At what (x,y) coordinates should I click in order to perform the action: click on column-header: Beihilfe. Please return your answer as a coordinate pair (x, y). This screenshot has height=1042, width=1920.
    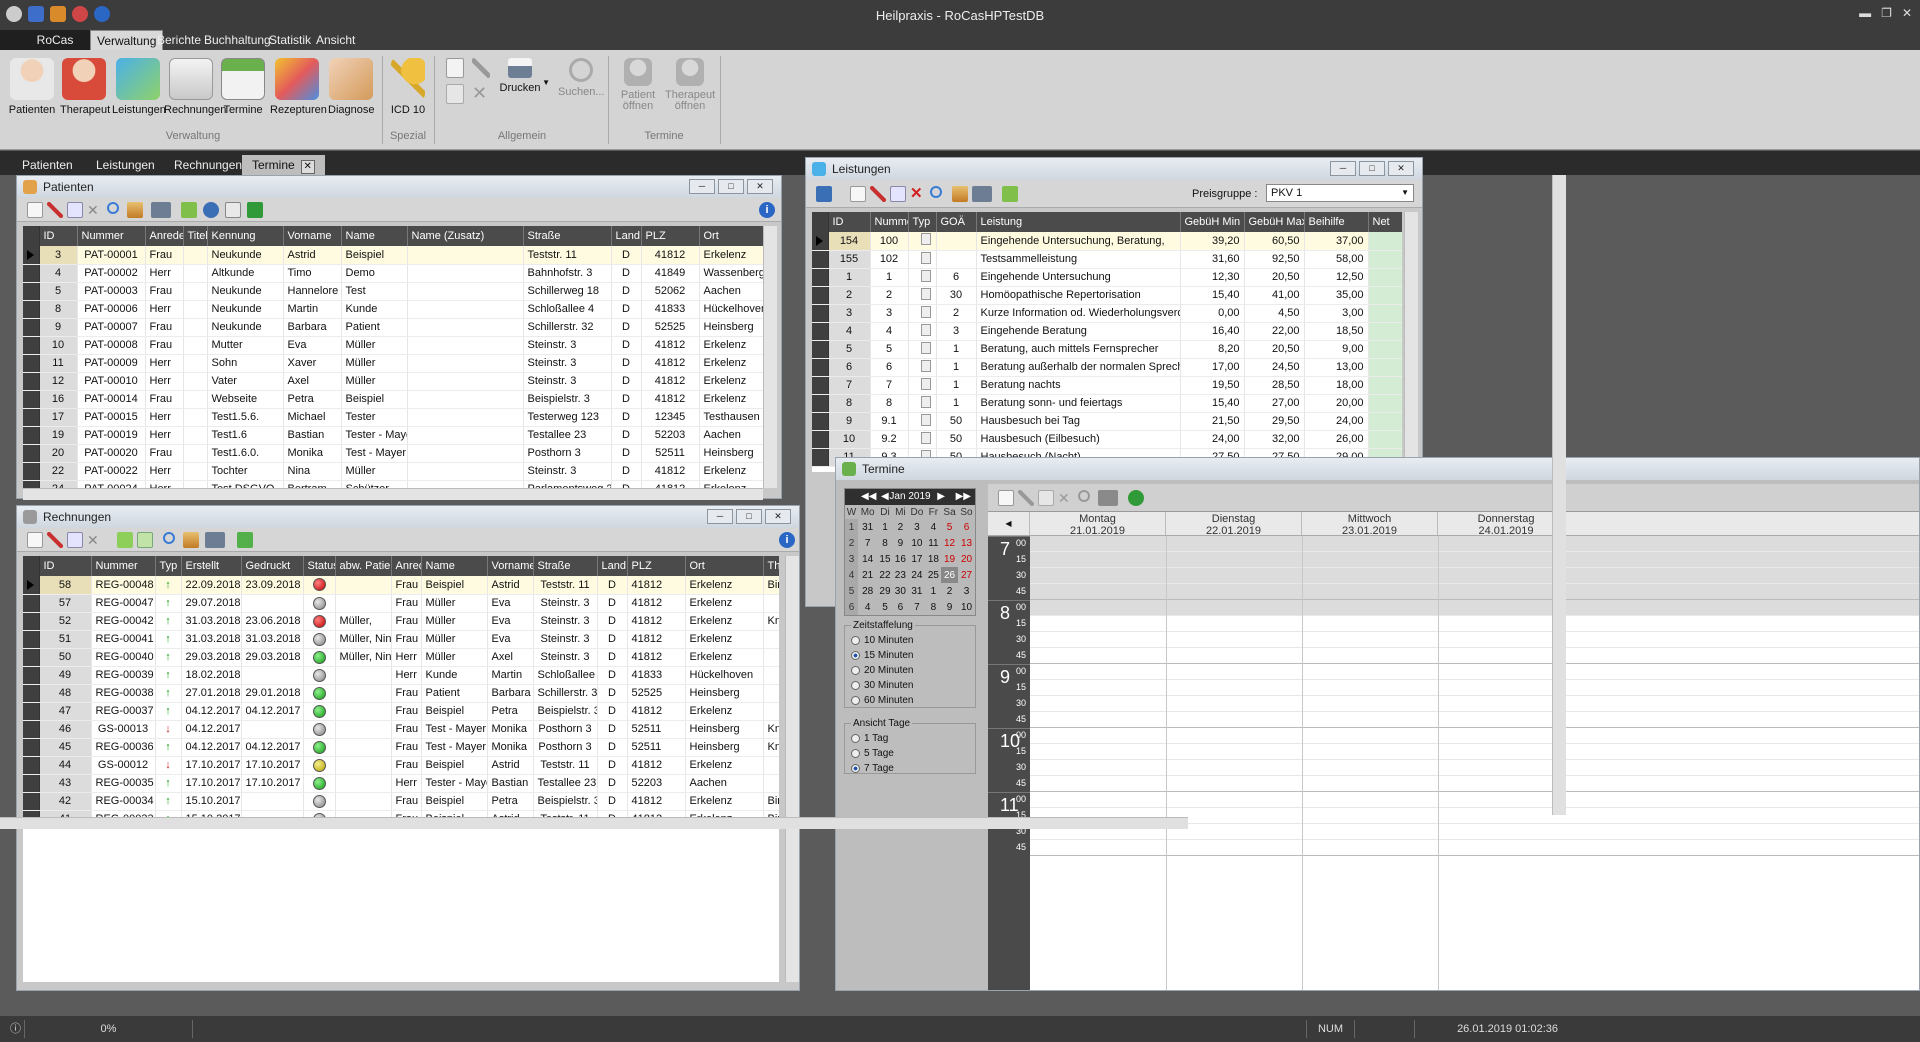
    Looking at the image, I should click on (1336, 222).